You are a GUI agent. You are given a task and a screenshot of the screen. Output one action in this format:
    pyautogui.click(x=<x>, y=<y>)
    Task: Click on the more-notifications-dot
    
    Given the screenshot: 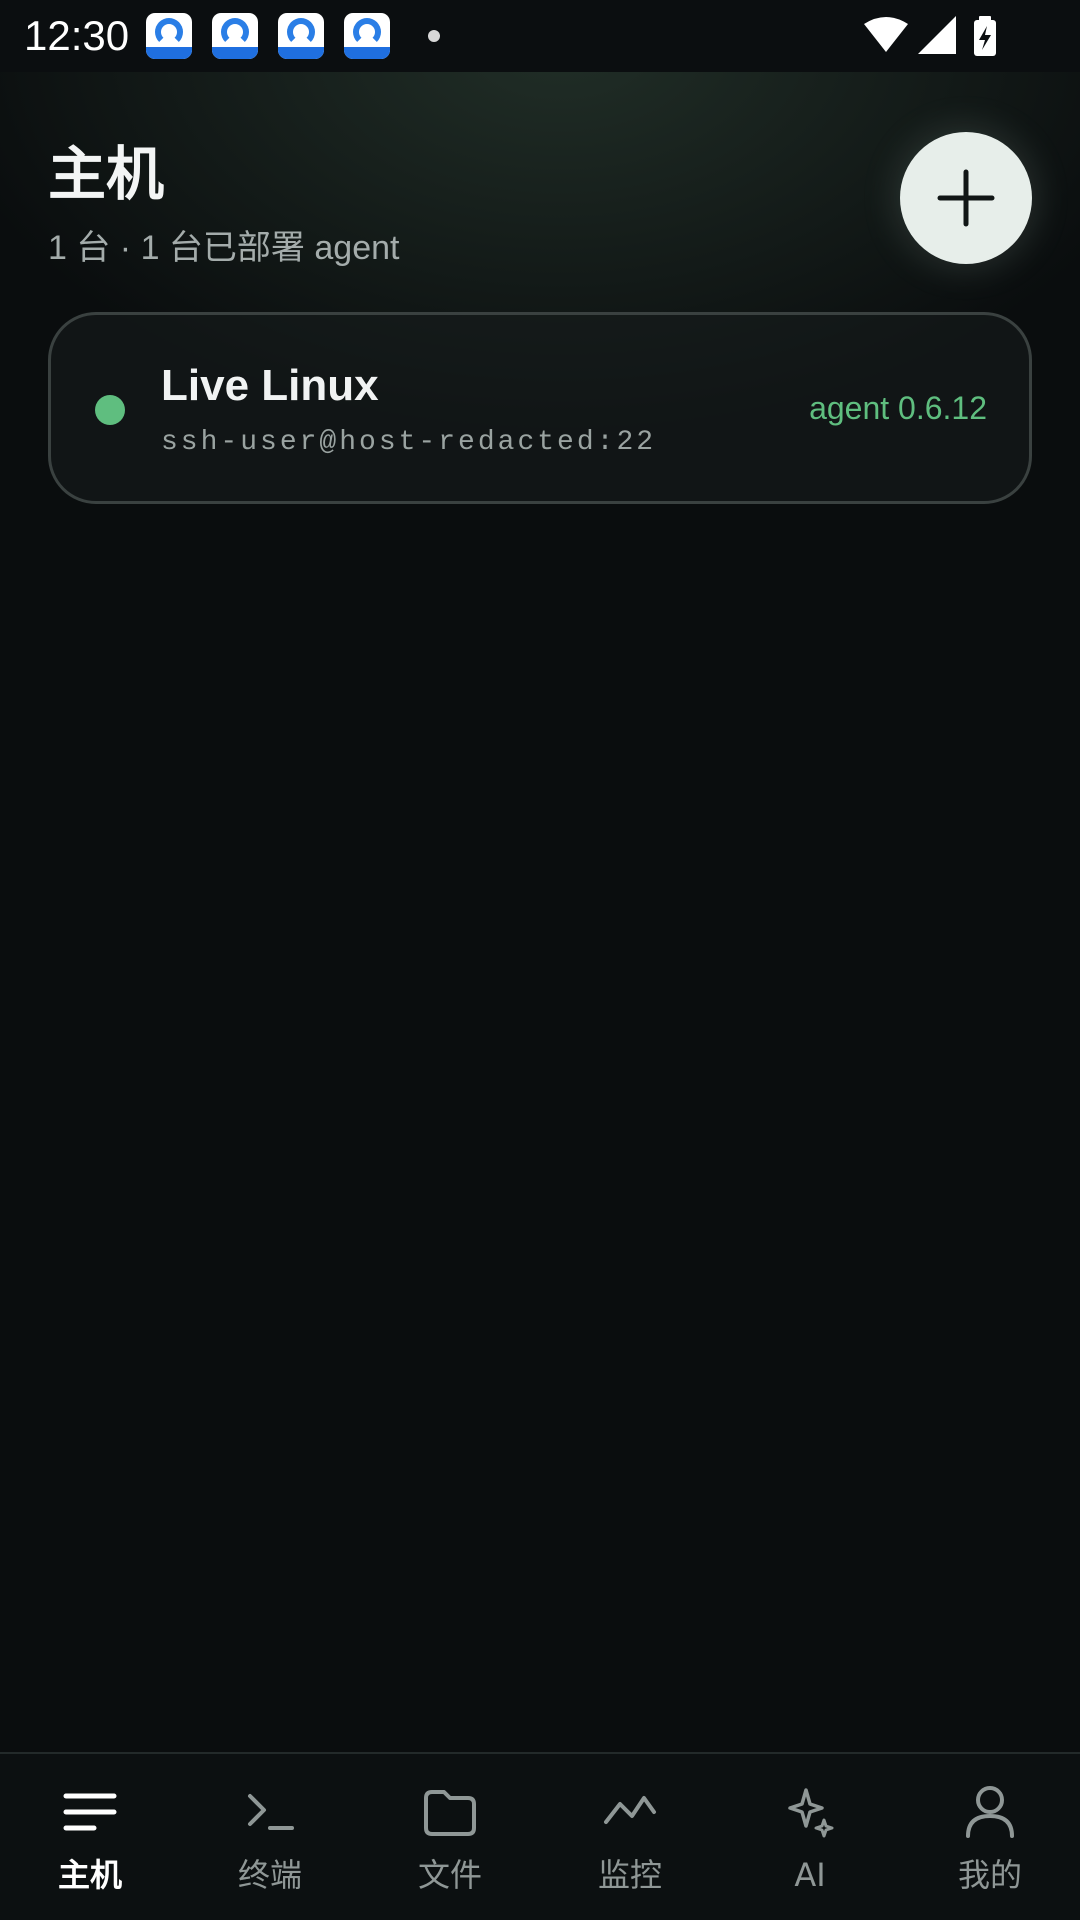 What is the action you would take?
    pyautogui.click(x=434, y=36)
    